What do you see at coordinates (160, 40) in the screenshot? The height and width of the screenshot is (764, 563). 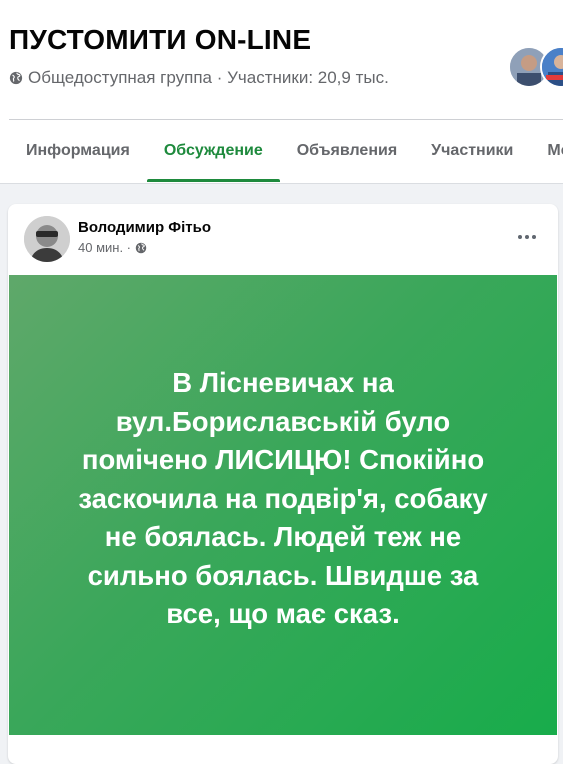 I see `group-title: ПУСТОМИТИ ON-LINE` at bounding box center [160, 40].